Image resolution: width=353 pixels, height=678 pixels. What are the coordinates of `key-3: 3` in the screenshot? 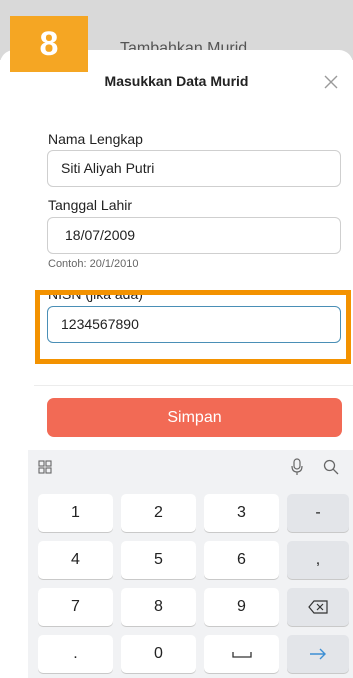 It's located at (241, 513).